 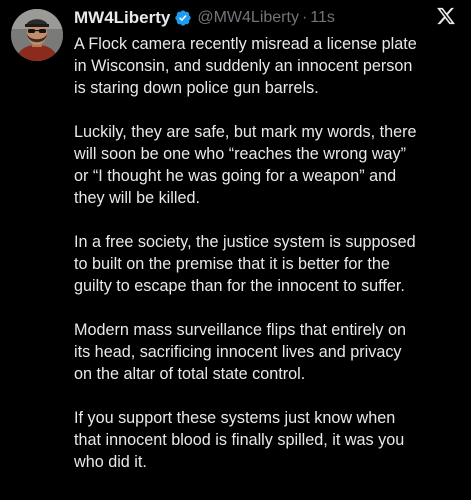 I want to click on tweet-header: MW4Liberty @MW4Liberty · 11s, so click(x=270, y=18).